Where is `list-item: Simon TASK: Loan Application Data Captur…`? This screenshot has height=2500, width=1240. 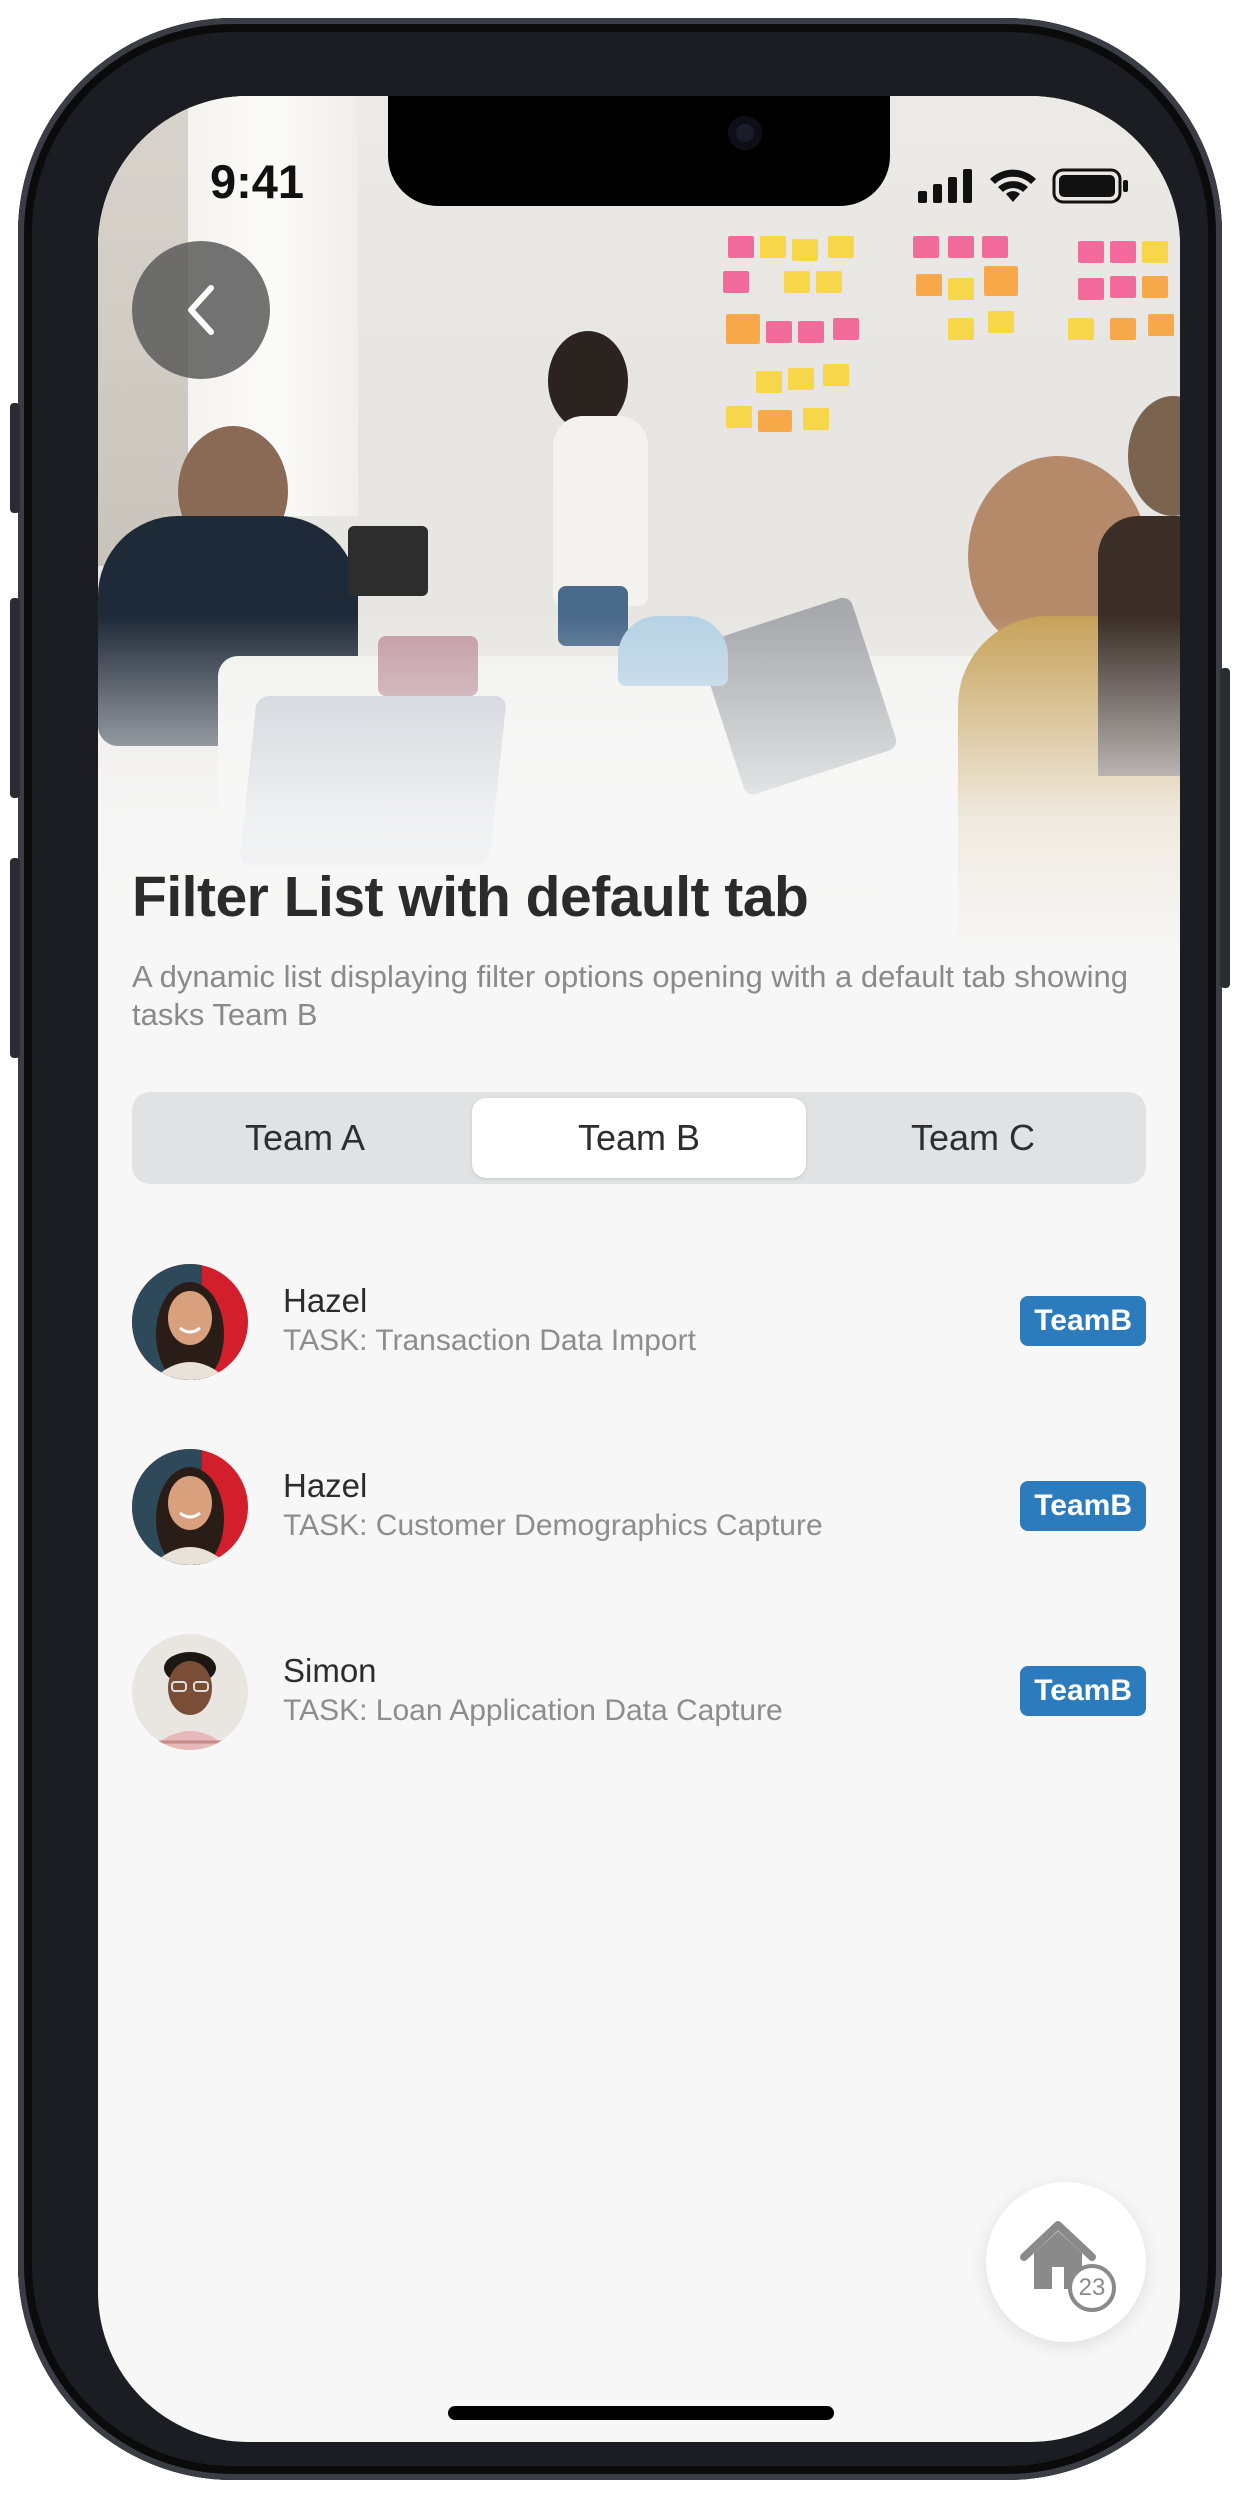
list-item: Simon TASK: Loan Application Data Captur… is located at coordinates (639, 1693).